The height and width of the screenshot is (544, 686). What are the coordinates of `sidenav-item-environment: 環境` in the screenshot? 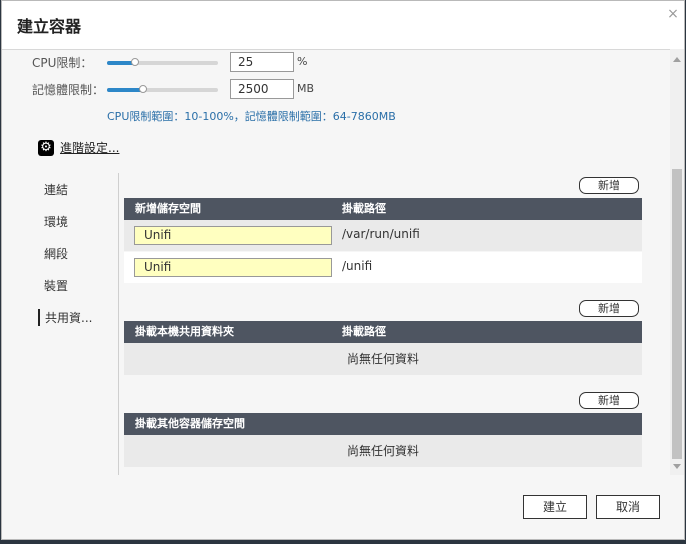 It's located at (56, 221).